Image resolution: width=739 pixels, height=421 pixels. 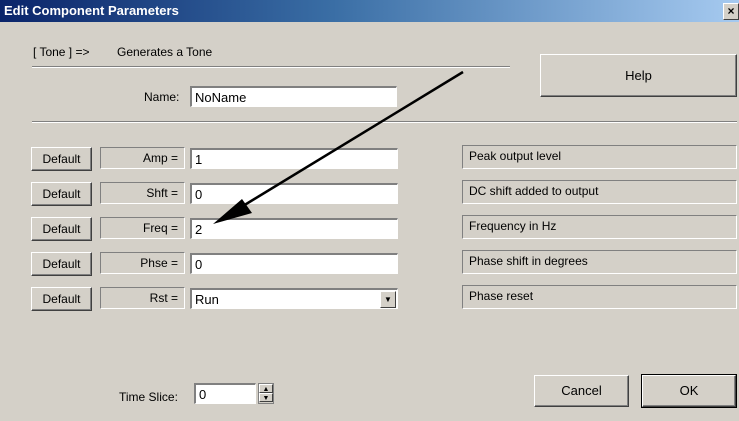 What do you see at coordinates (266, 397) in the screenshot?
I see `spin-down-icon: ▼` at bounding box center [266, 397].